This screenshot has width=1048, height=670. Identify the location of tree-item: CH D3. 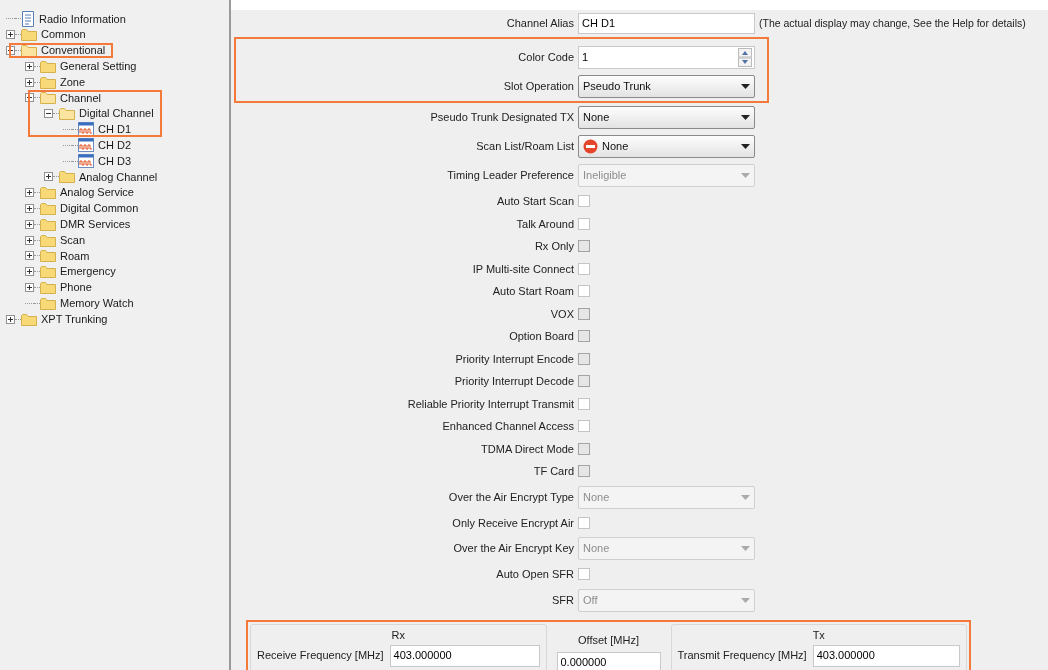
(114, 161).